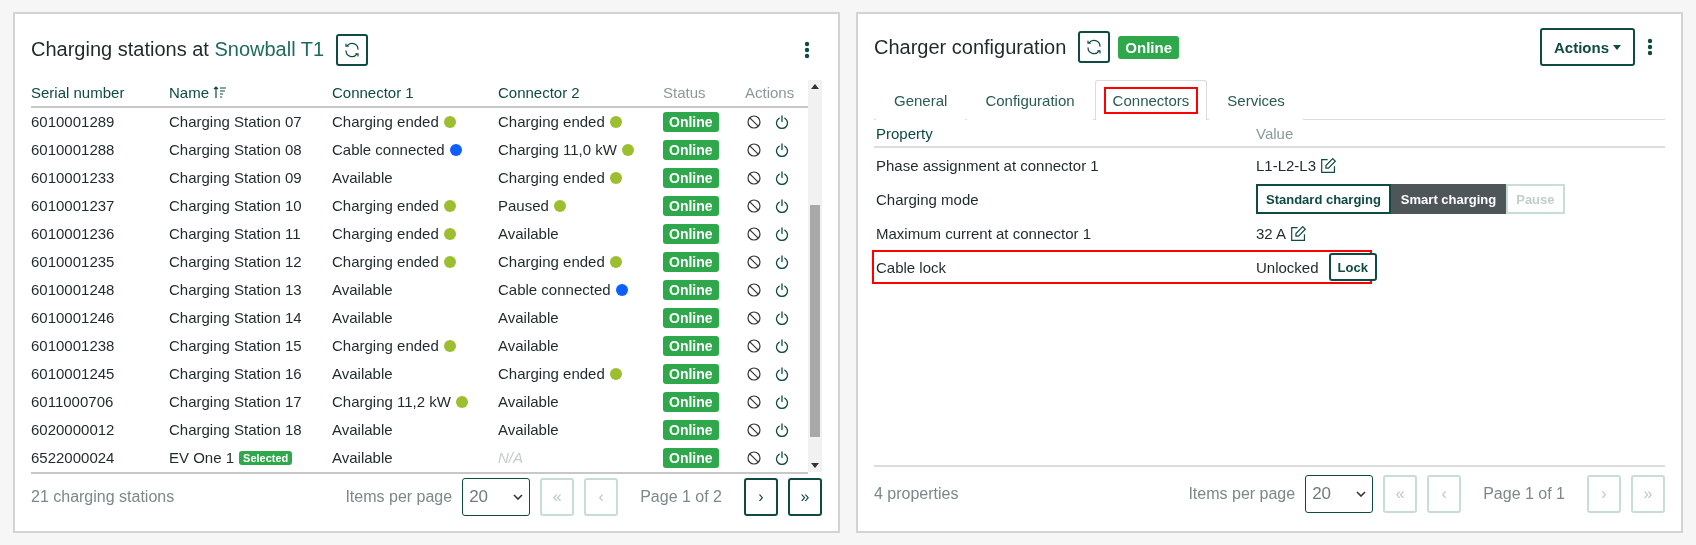 This screenshot has height=545, width=1696. I want to click on station-name: Charging Station 18, so click(235, 430).